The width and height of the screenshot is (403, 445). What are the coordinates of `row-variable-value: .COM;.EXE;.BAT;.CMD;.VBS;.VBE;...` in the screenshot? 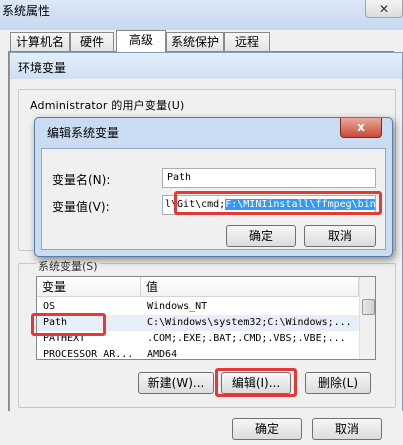 It's located at (246, 338).